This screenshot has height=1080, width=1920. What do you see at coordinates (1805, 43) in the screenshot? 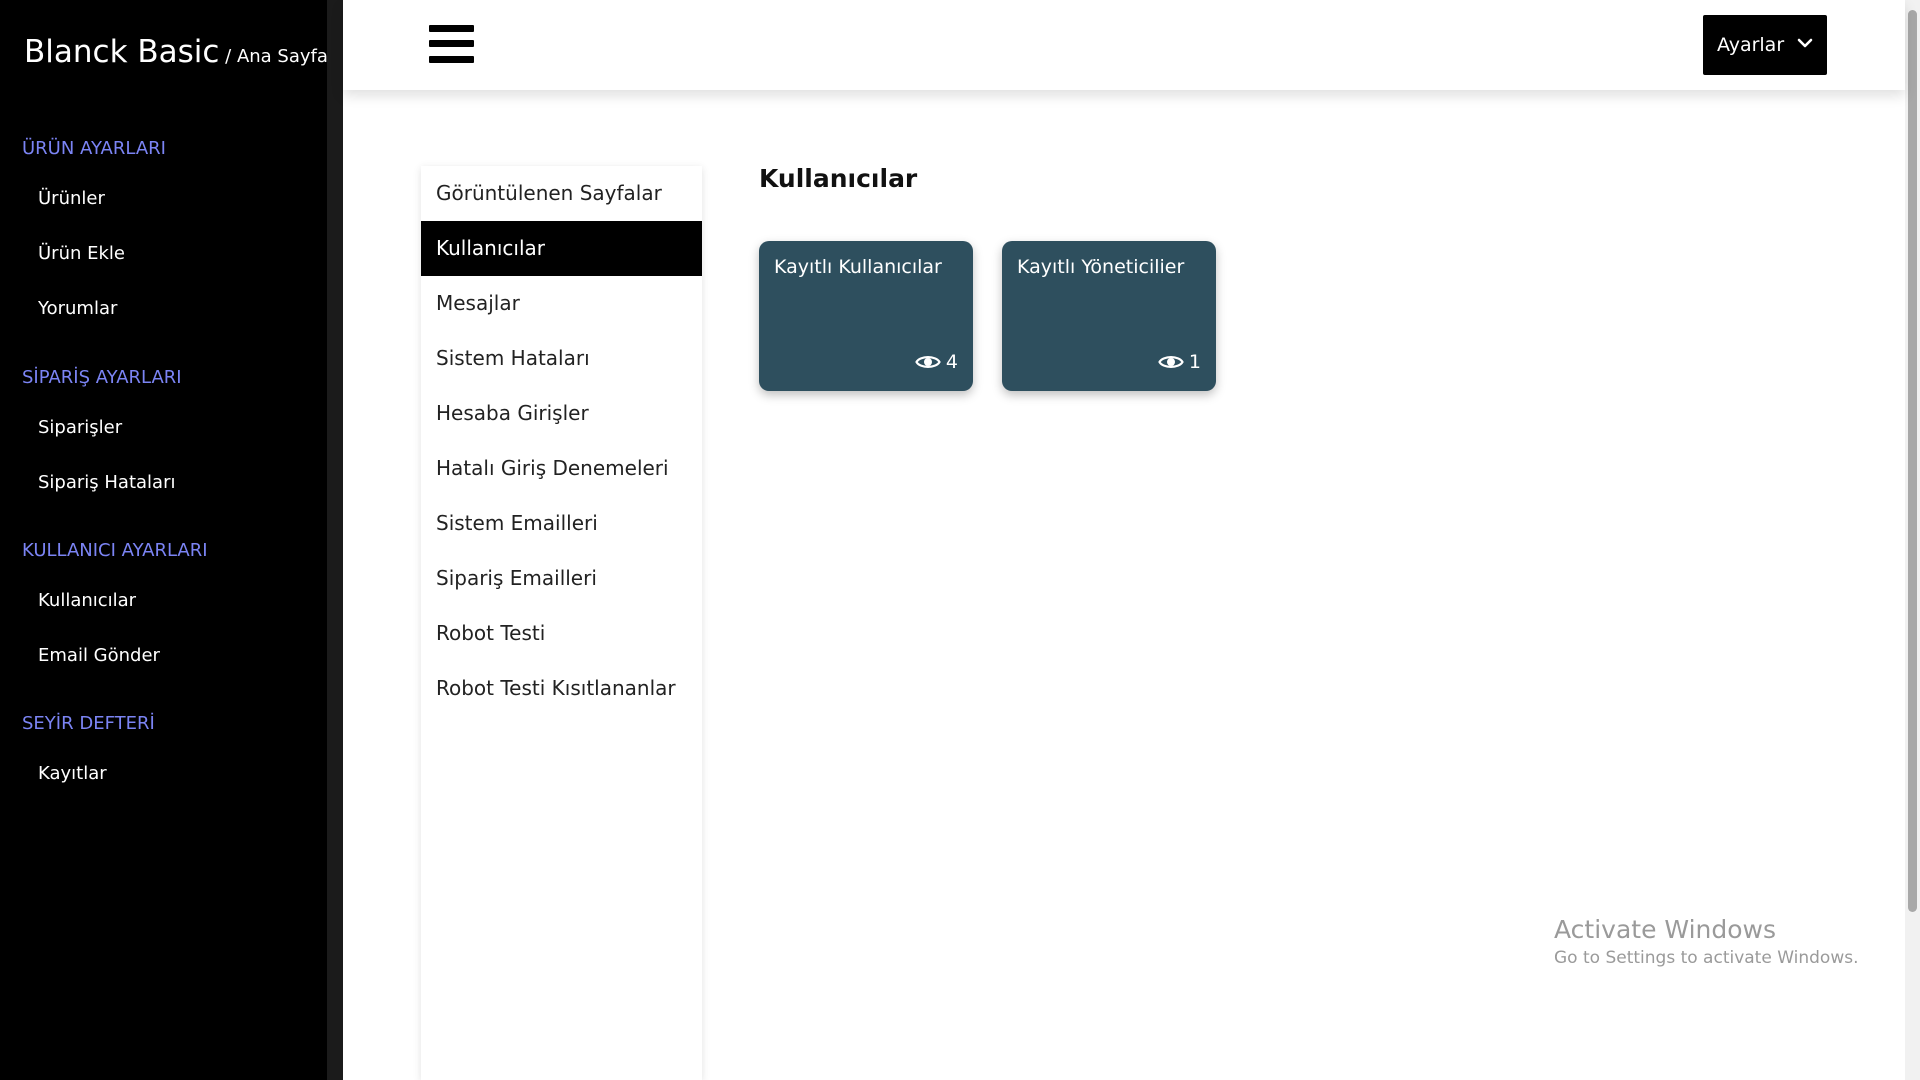
I see `chevron-down-icon` at bounding box center [1805, 43].